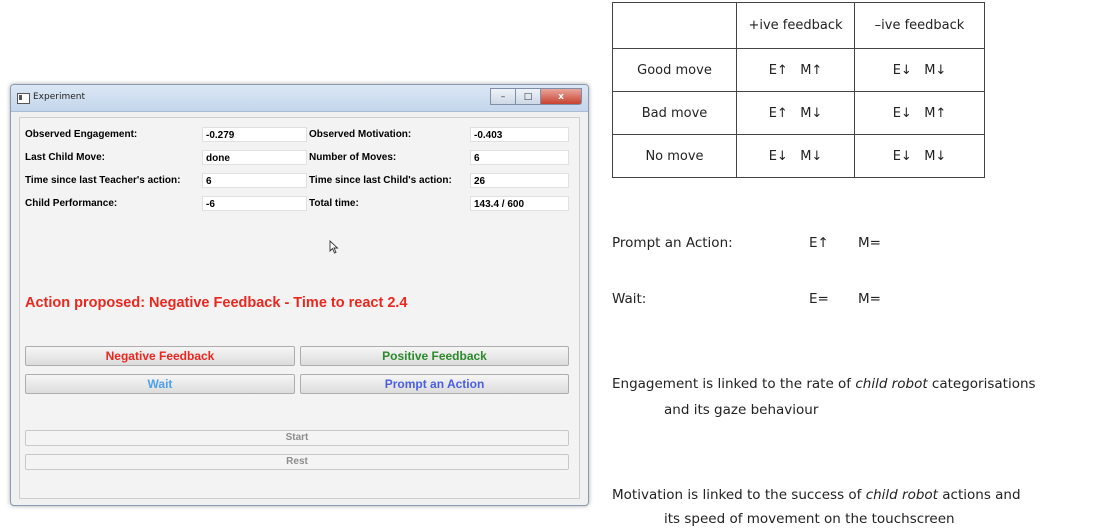 This screenshot has height=531, width=1095. I want to click on prompt-action-rule-label: Prompt an Action:, so click(672, 243).